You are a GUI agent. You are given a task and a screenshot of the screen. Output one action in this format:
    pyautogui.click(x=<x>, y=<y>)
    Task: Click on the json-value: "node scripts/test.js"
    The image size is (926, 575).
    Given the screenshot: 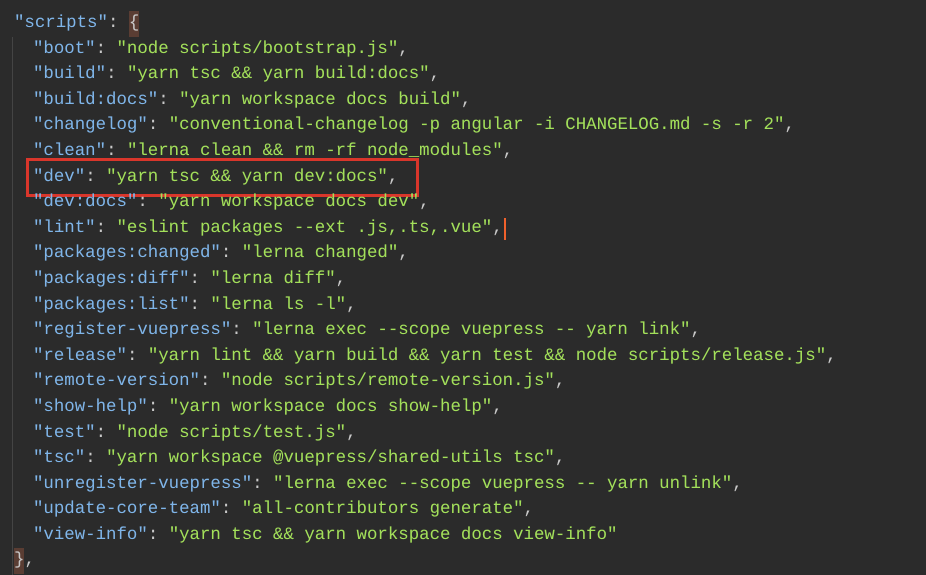 What is the action you would take?
    pyautogui.click(x=231, y=433)
    